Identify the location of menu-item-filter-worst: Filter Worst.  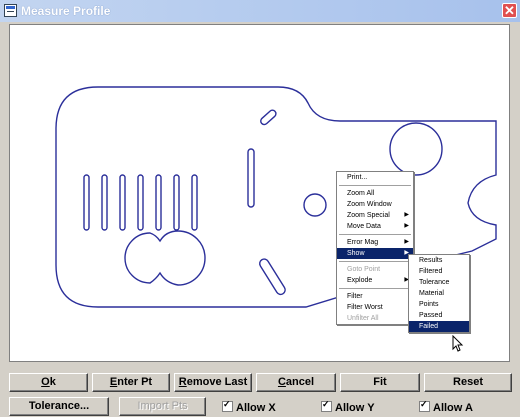
(375, 307).